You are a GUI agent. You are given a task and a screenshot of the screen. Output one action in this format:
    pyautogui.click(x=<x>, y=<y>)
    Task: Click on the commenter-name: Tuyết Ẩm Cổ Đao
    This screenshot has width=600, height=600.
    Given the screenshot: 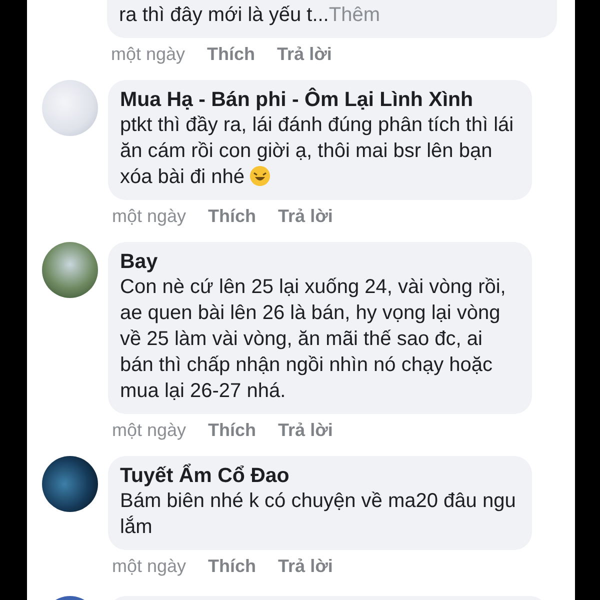 What is the action you would take?
    pyautogui.click(x=319, y=476)
    